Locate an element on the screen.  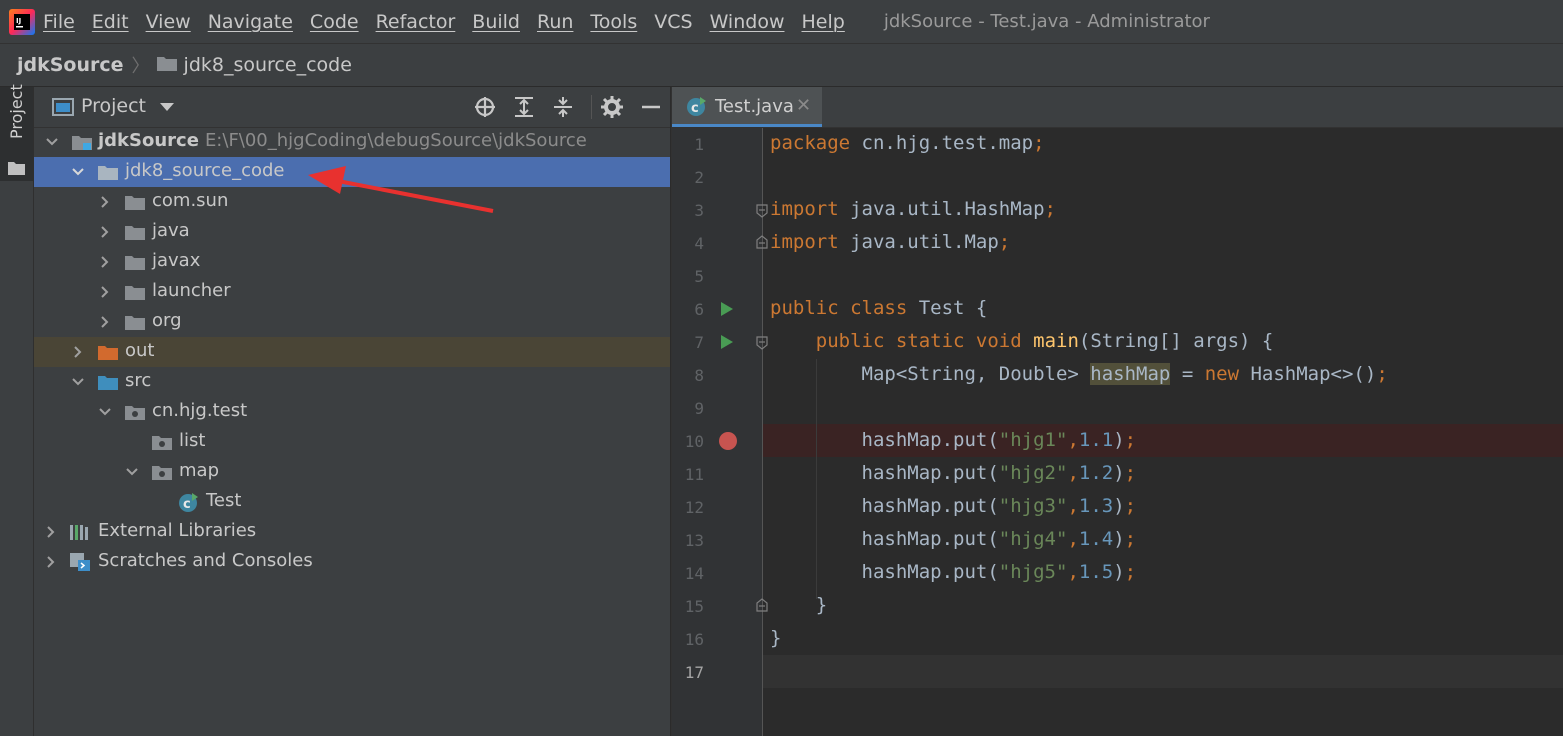
tool-window-strip: Project is located at coordinates (17, 410).